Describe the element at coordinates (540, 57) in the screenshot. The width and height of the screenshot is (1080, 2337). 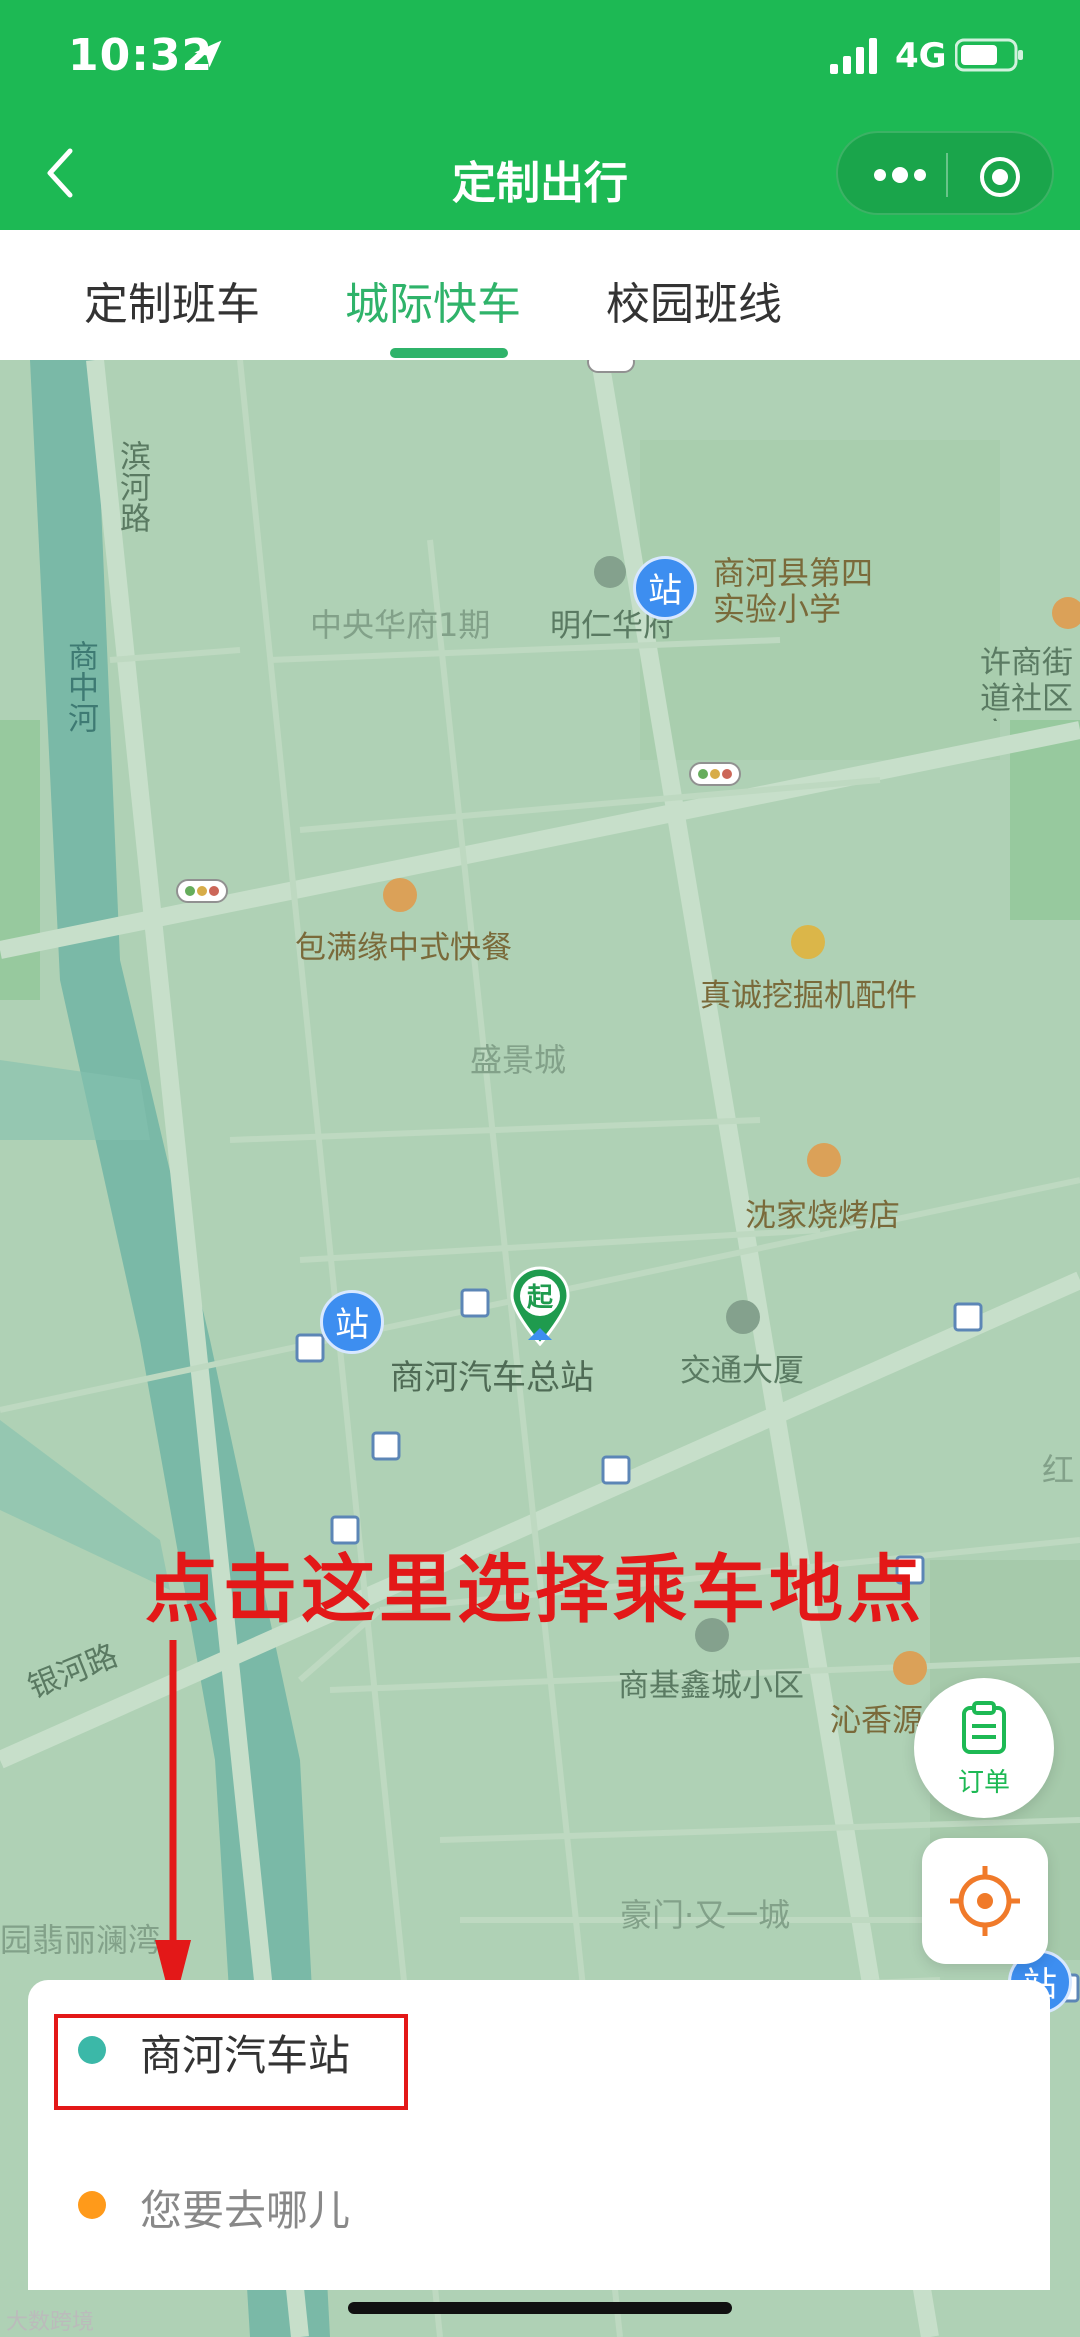
I see `status-bar: 10:32 4G` at that location.